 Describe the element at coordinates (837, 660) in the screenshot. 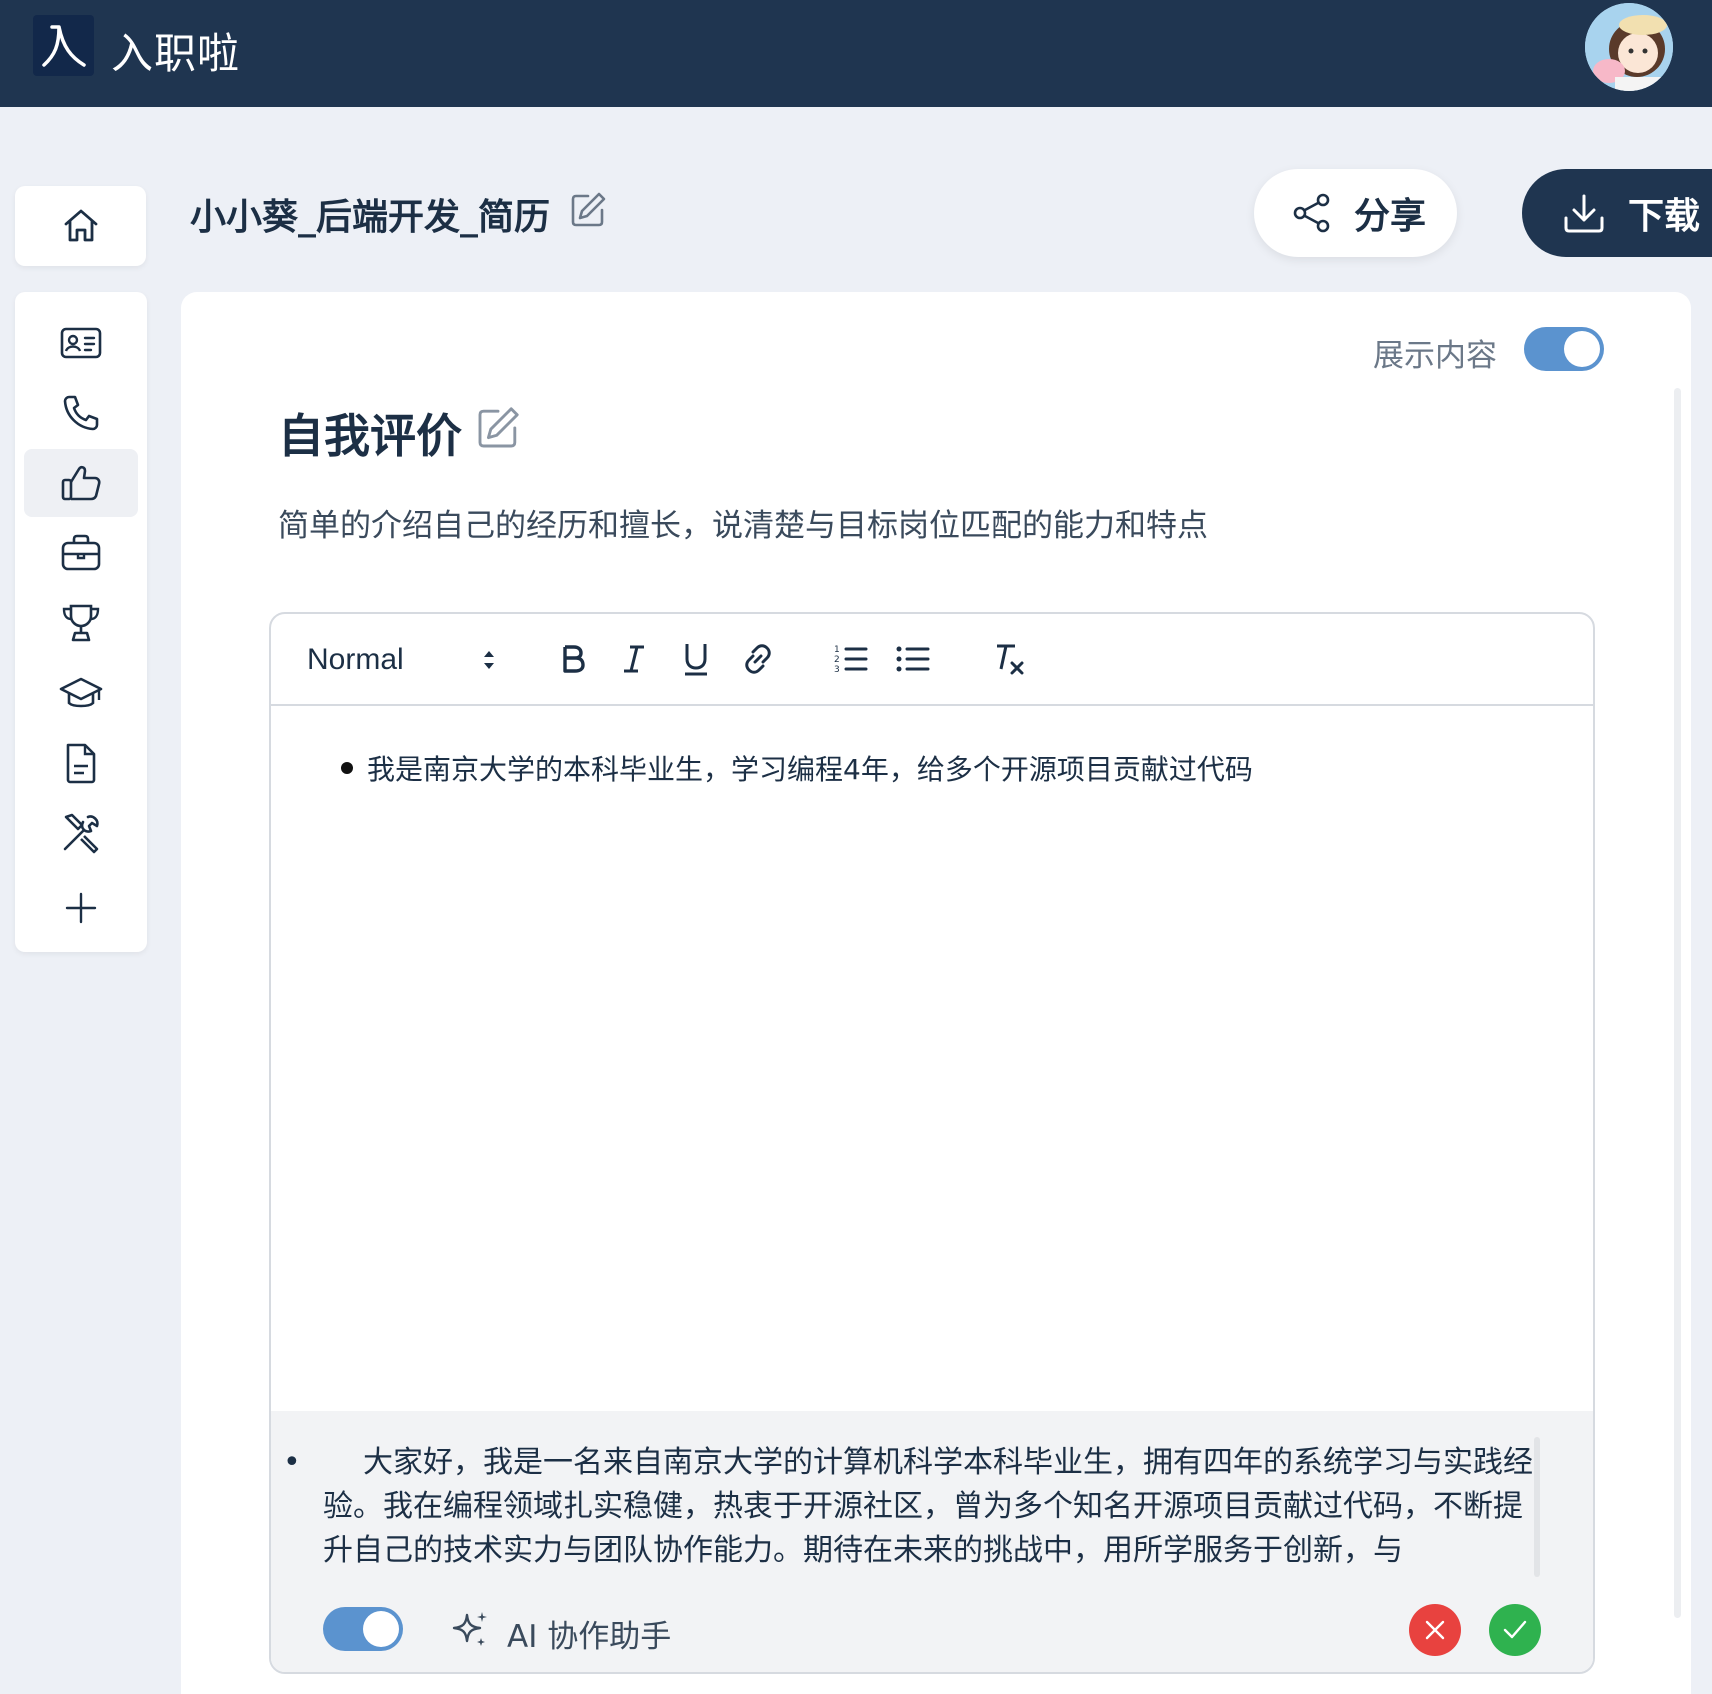

I see `svg-text: 2` at that location.